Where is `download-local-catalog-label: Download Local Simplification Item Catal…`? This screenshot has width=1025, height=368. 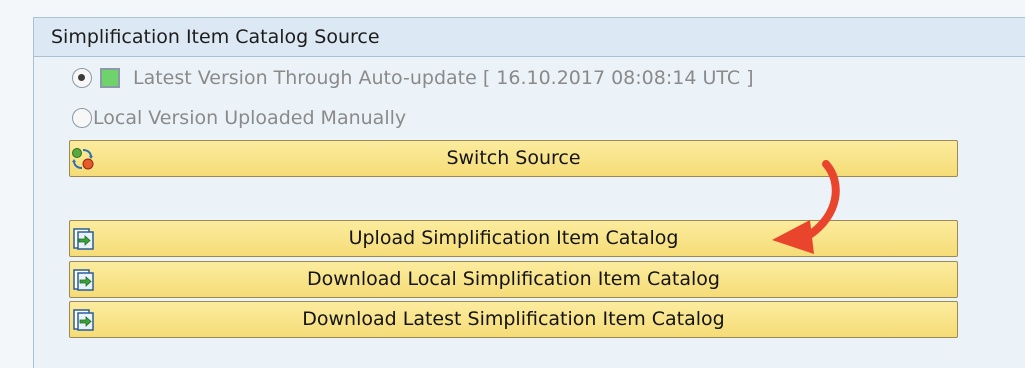 download-local-catalog-label: Download Local Simplification Item Catal… is located at coordinates (513, 279).